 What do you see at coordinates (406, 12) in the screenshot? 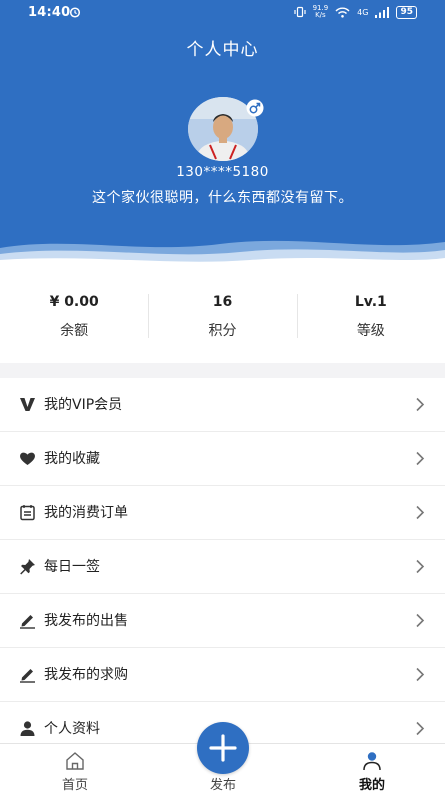
I see `battery-indicator: 95` at bounding box center [406, 12].